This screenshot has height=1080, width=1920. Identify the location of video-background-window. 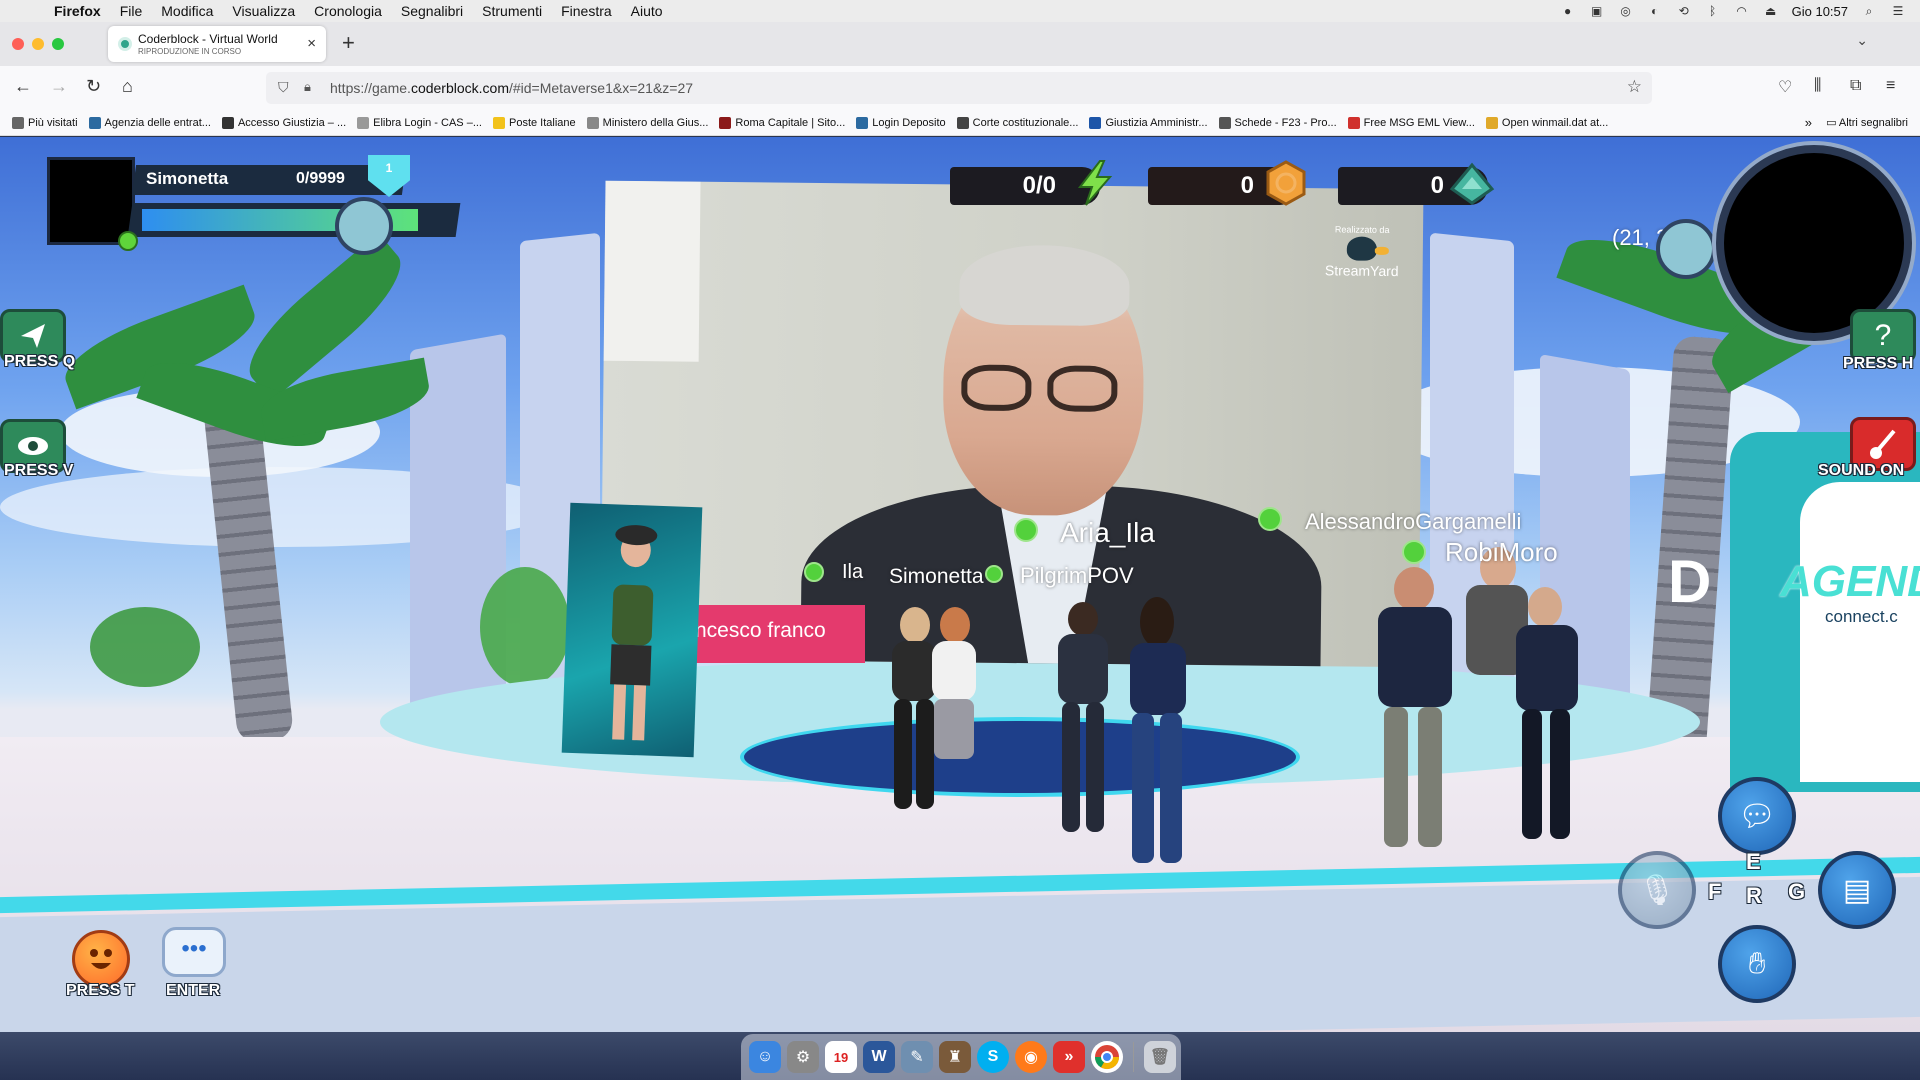
(652, 271).